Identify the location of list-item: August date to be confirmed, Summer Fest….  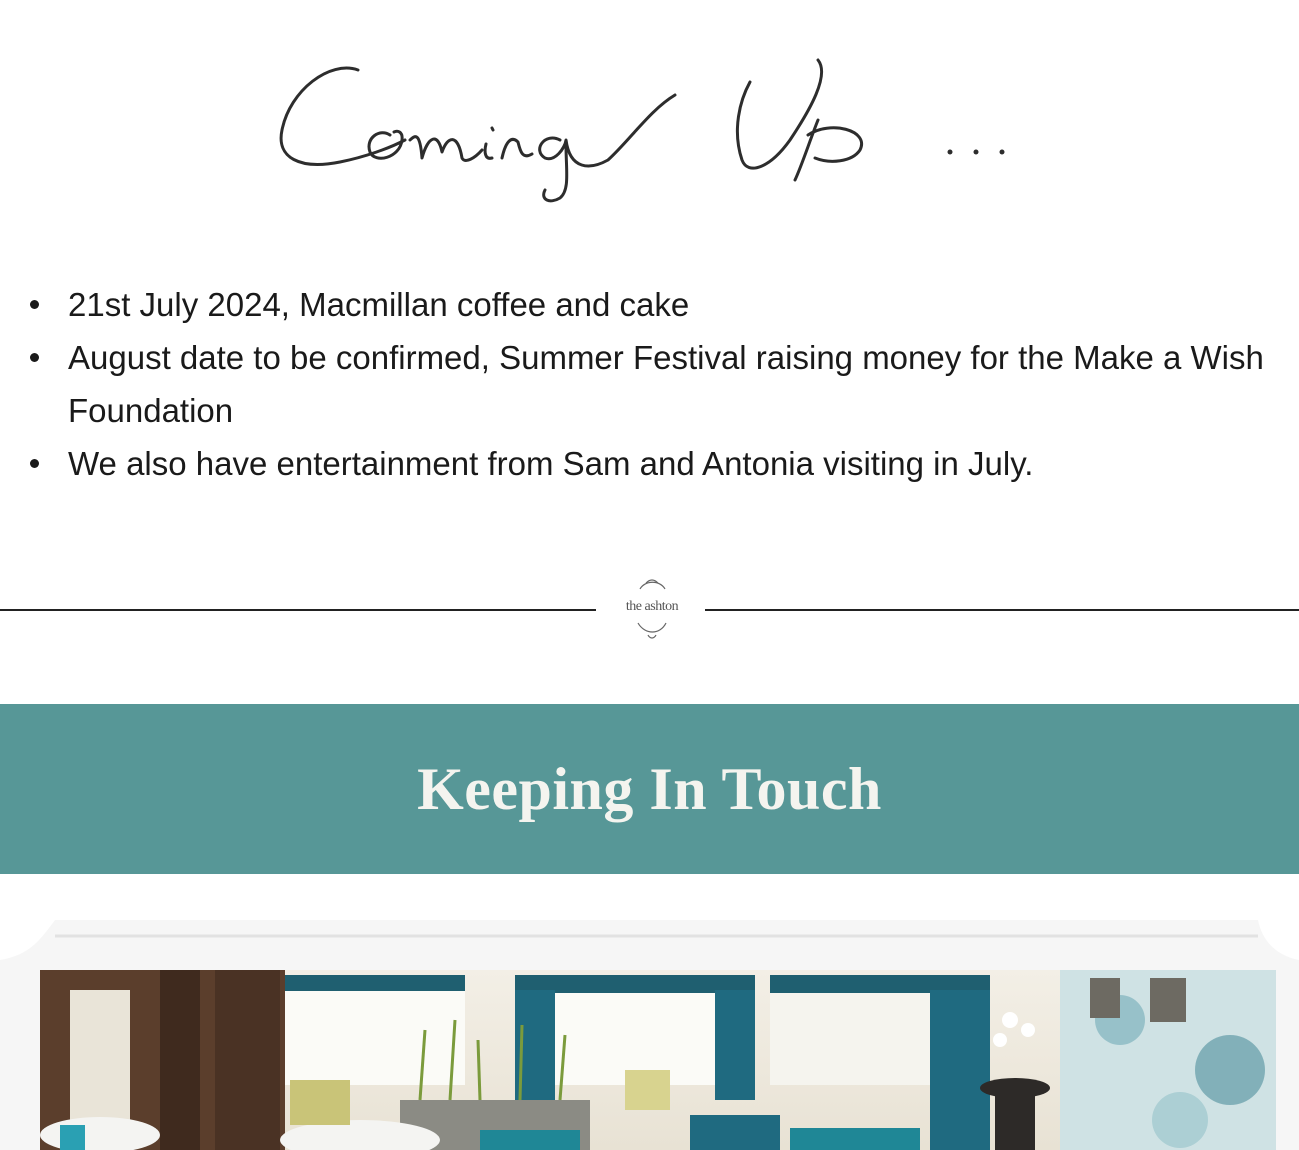
(664, 384).